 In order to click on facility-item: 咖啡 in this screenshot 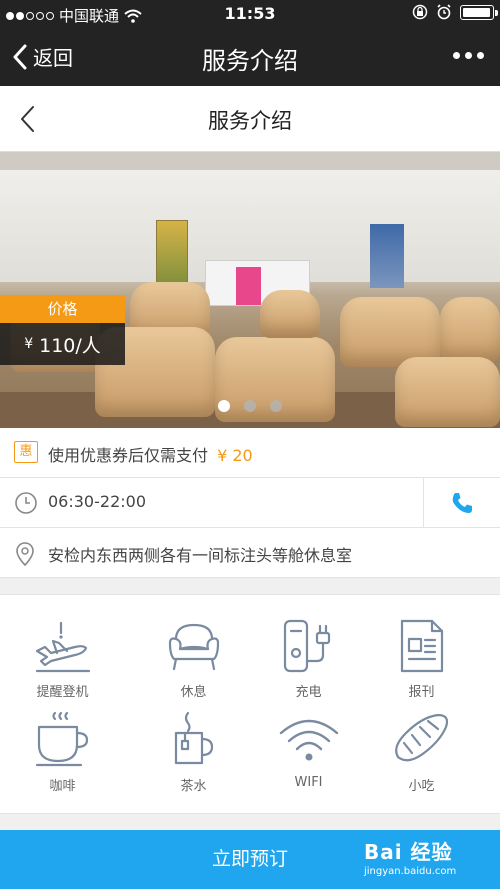, I will do `click(62, 759)`.